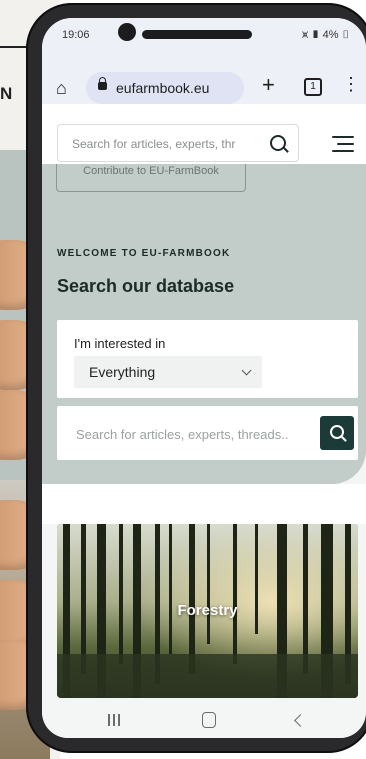 The image size is (366, 759). What do you see at coordinates (313, 87) in the screenshot?
I see `tab-switcher-button: 1` at bounding box center [313, 87].